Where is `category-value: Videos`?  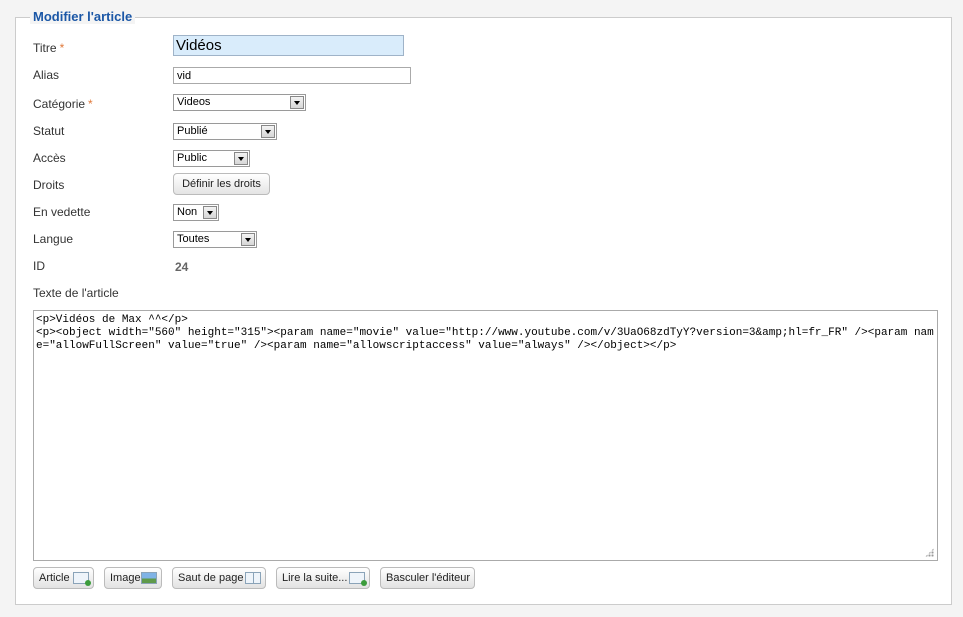 category-value: Videos is located at coordinates (194, 102).